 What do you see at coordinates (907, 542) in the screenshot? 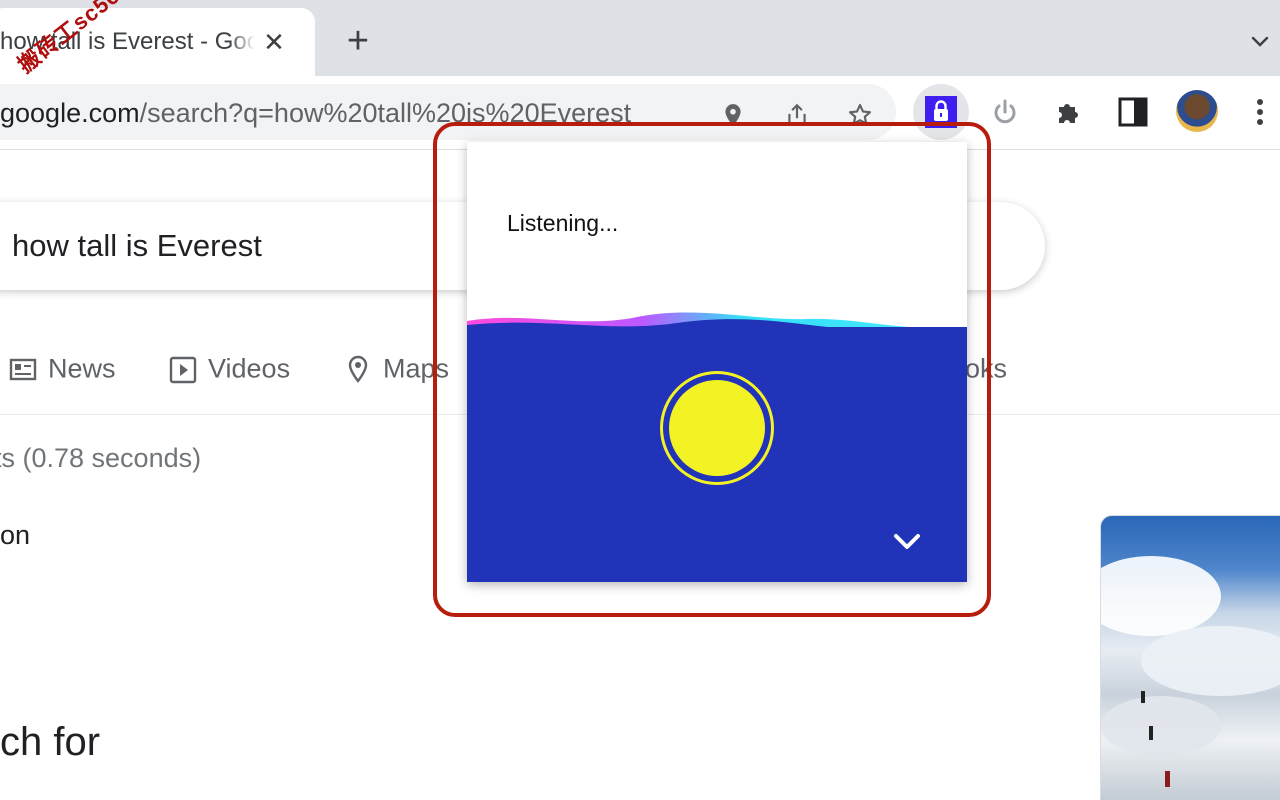
I see `chevron-down-icon` at bounding box center [907, 542].